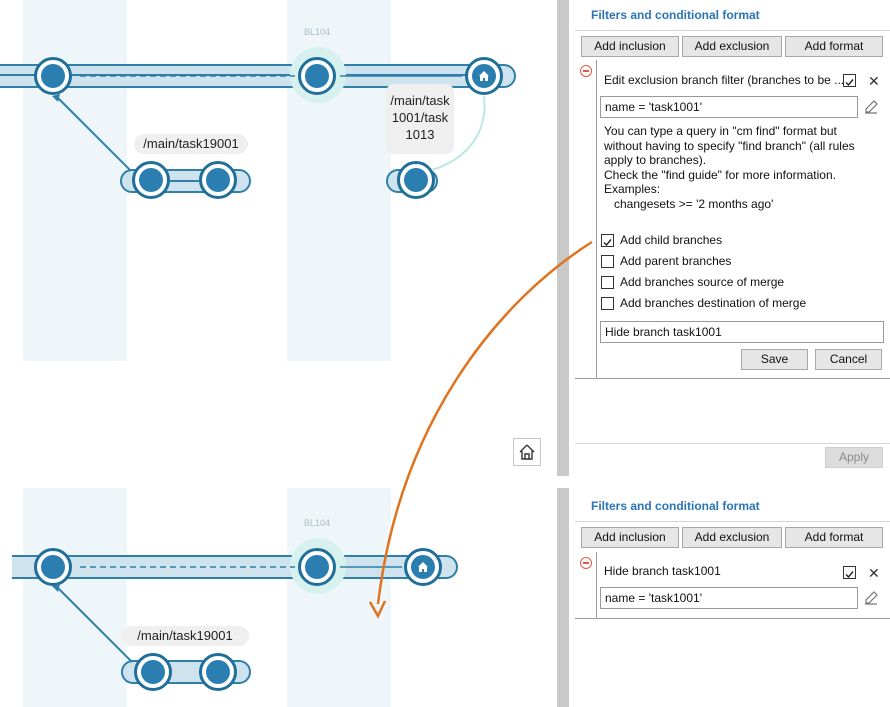  I want to click on annotation-arrow, so click(480, 429).